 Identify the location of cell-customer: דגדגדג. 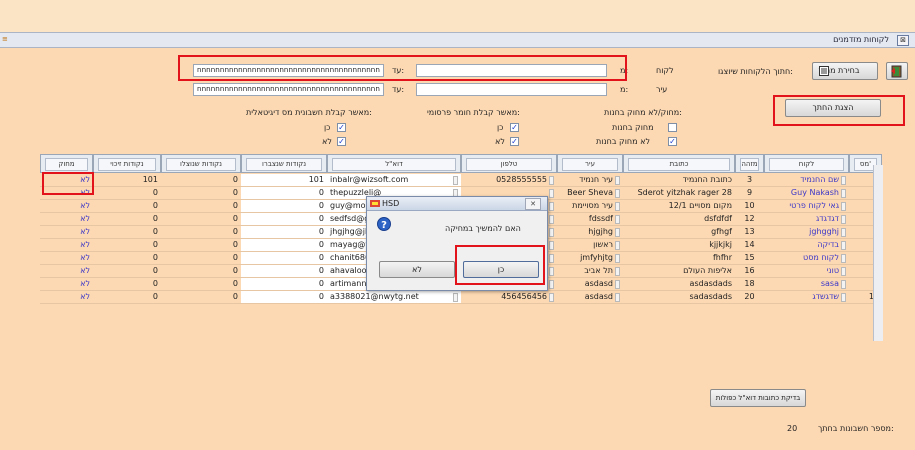
(806, 219).